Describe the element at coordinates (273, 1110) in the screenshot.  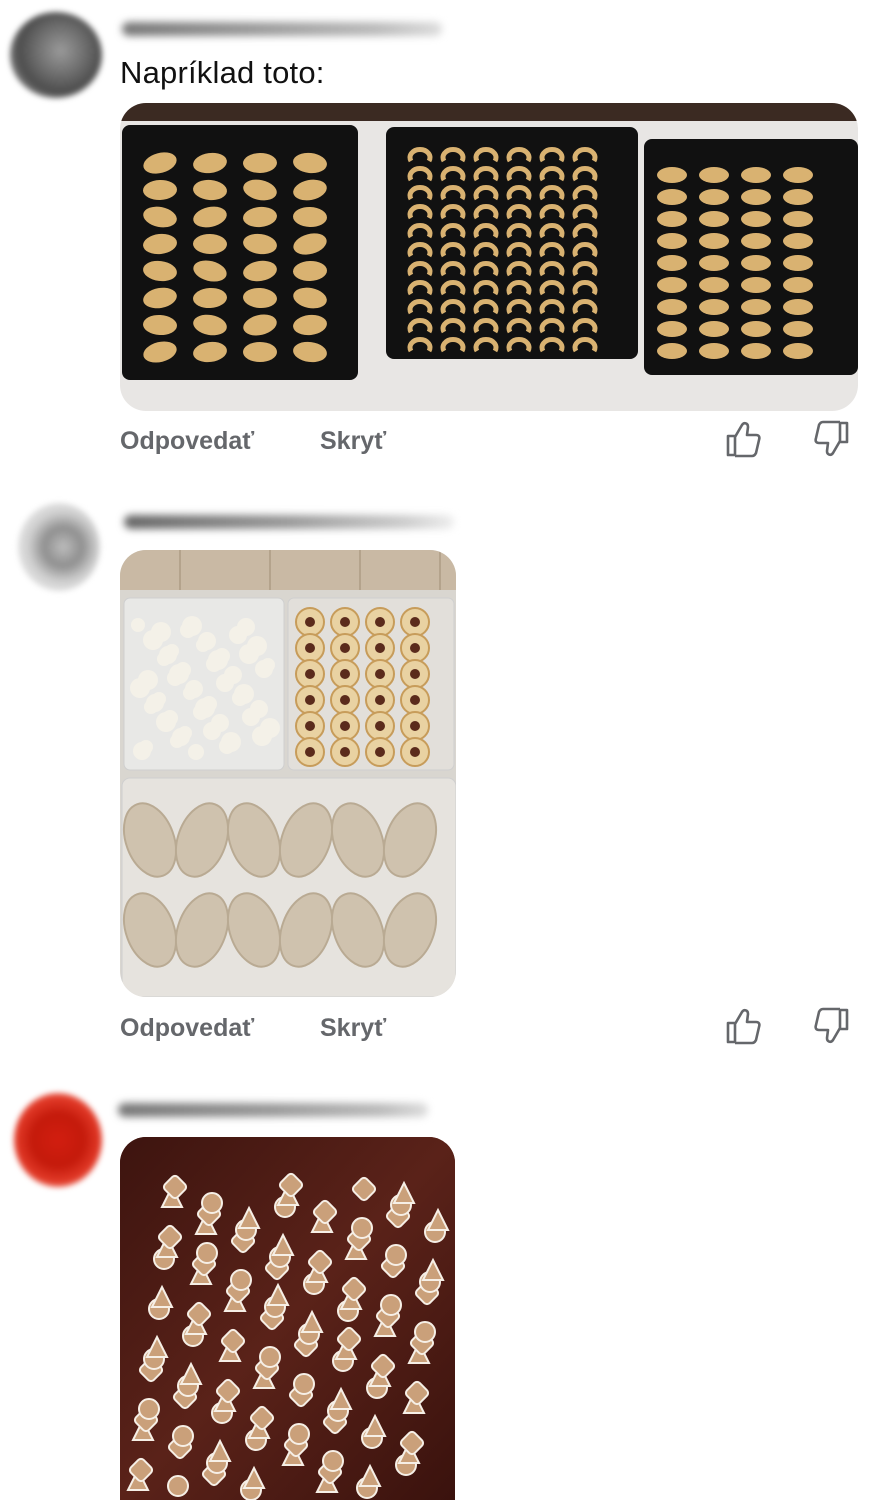
I see `commenter-name-redacted` at that location.